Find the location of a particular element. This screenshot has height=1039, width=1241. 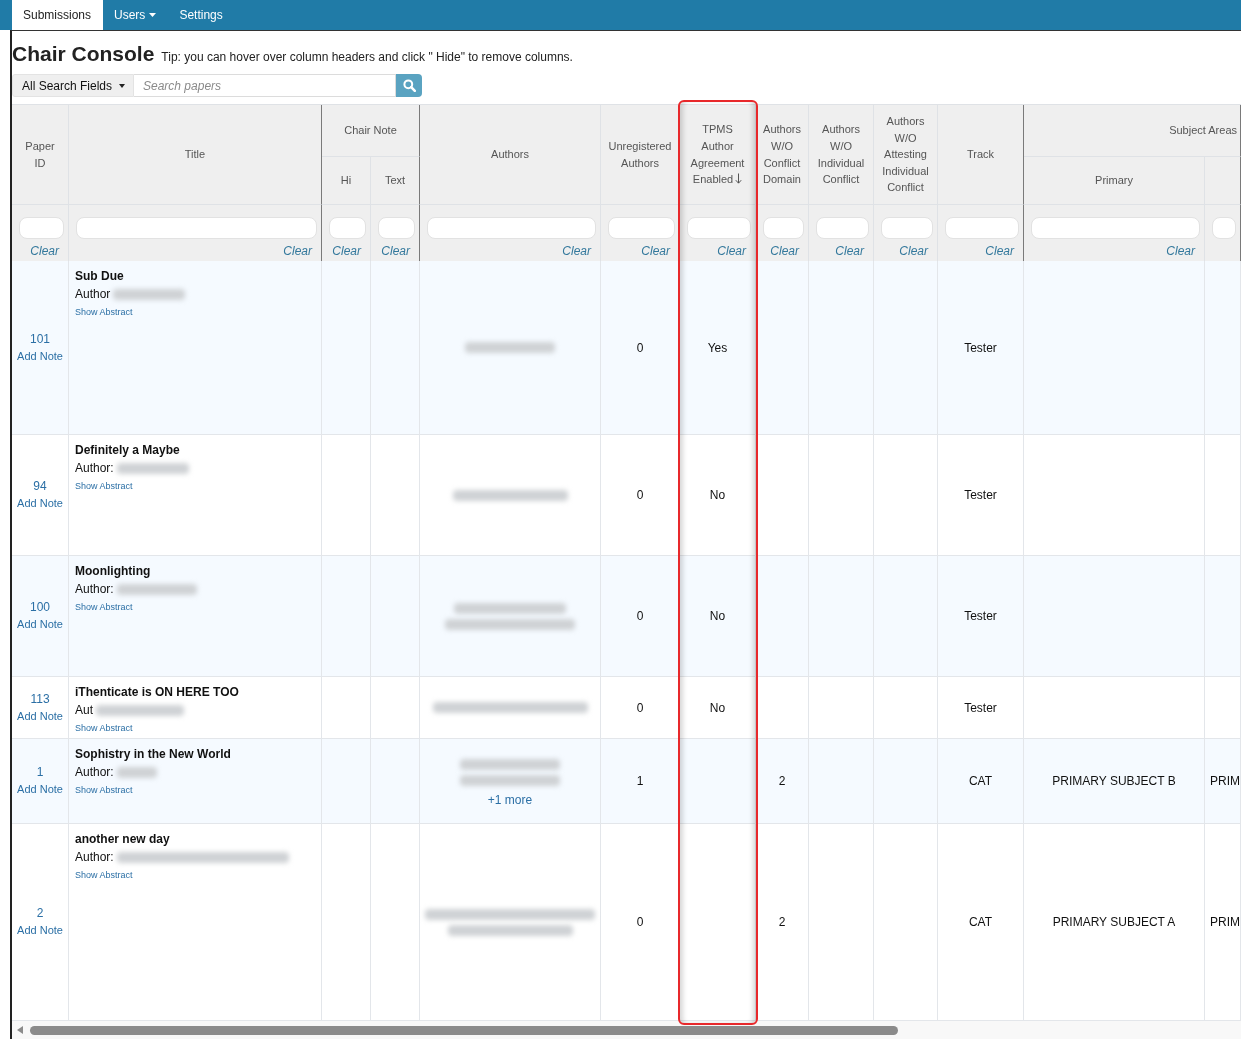

nav-tab: Users is located at coordinates (136, 15).